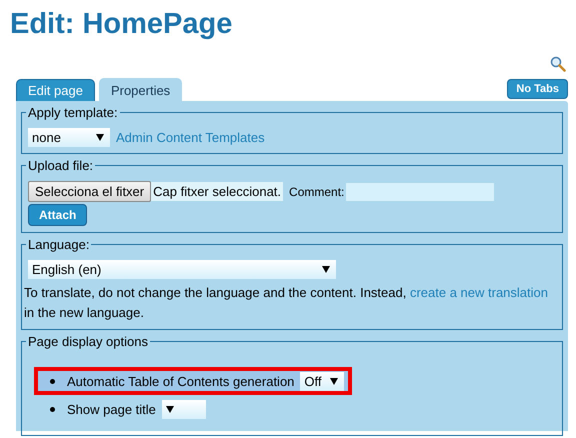  What do you see at coordinates (420, 191) in the screenshot?
I see `comment-field` at bounding box center [420, 191].